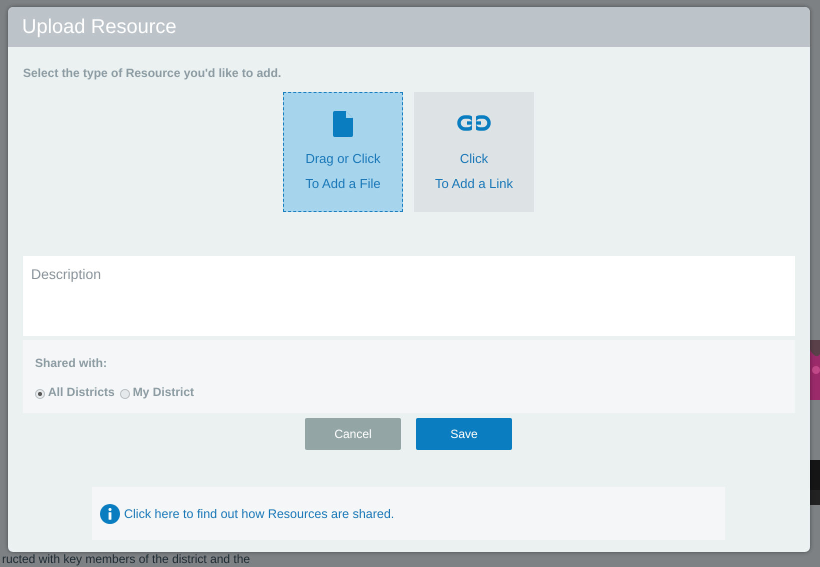 The height and width of the screenshot is (567, 820). Describe the element at coordinates (71, 363) in the screenshot. I see `shared-with-label: Shared with:` at that location.